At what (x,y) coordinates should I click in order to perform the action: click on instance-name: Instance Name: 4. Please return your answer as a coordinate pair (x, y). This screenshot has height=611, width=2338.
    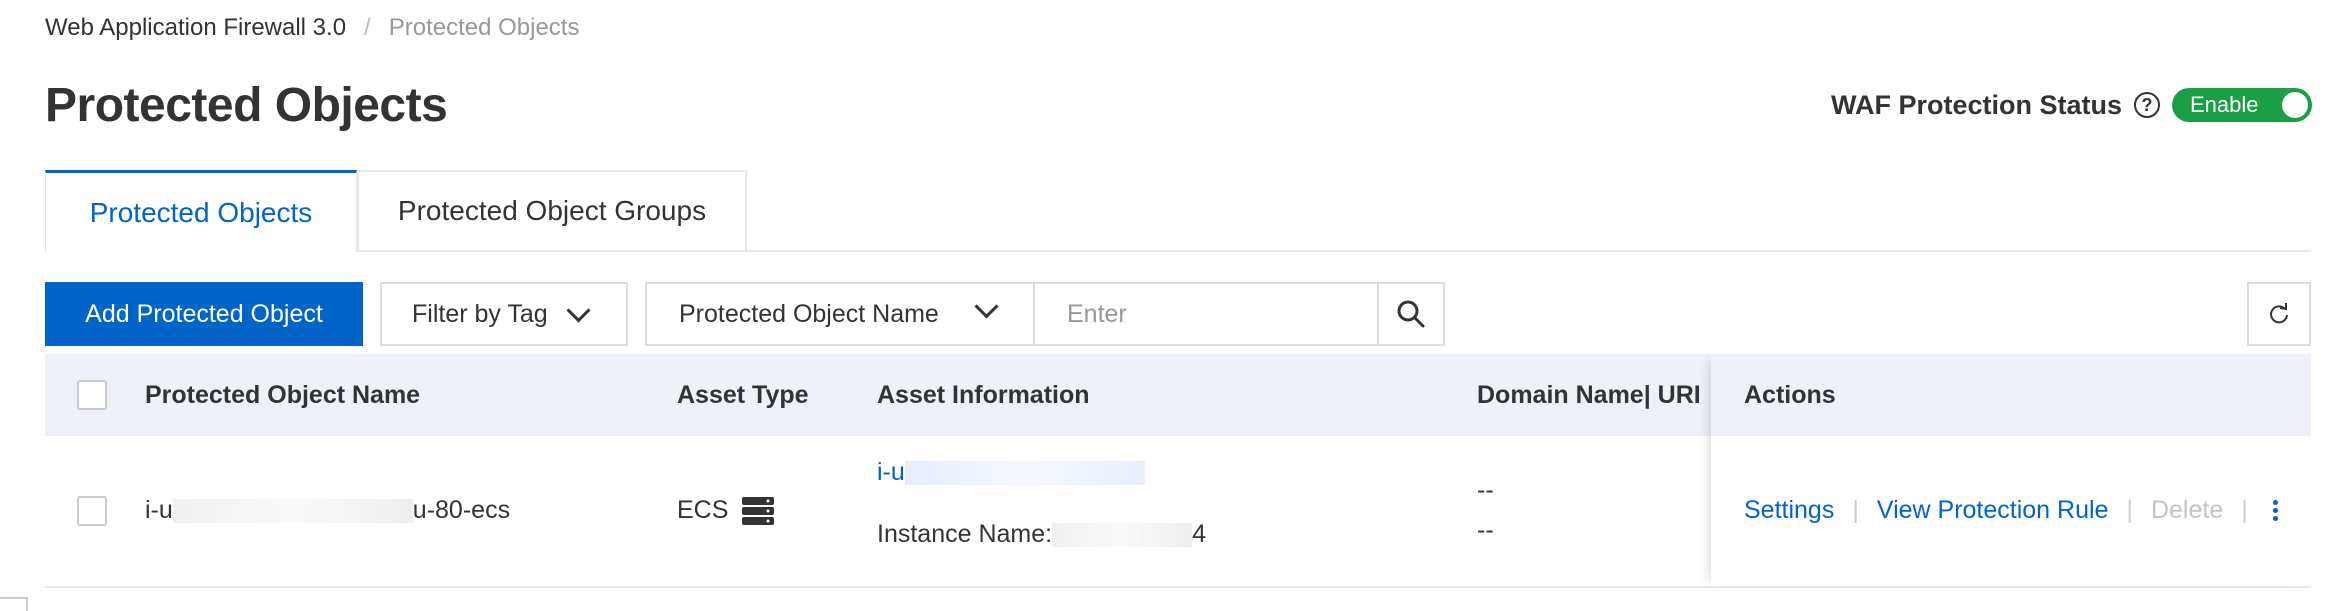
    Looking at the image, I should click on (1041, 534).